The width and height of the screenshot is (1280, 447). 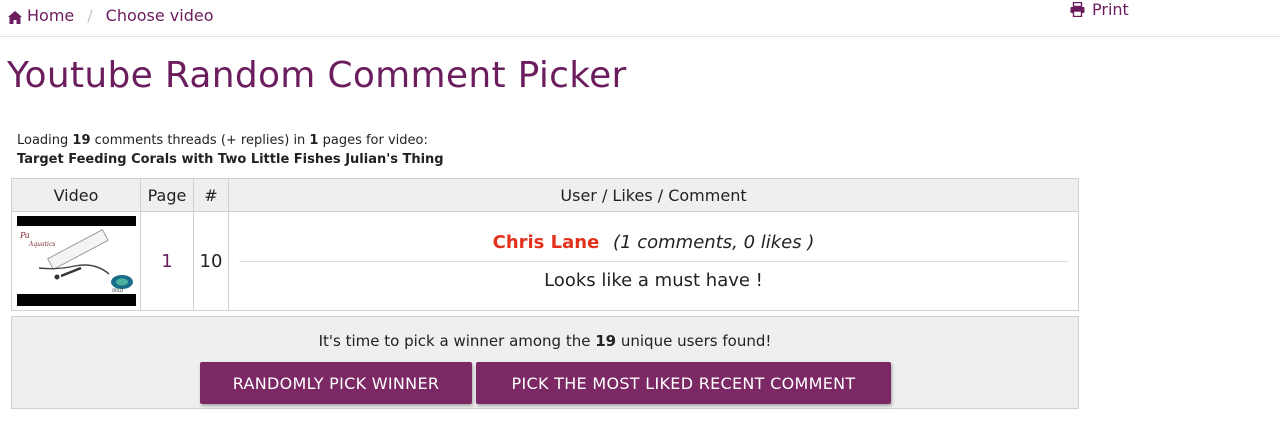 What do you see at coordinates (373, 140) in the screenshot?
I see `loading-suffix: pages for video:` at bounding box center [373, 140].